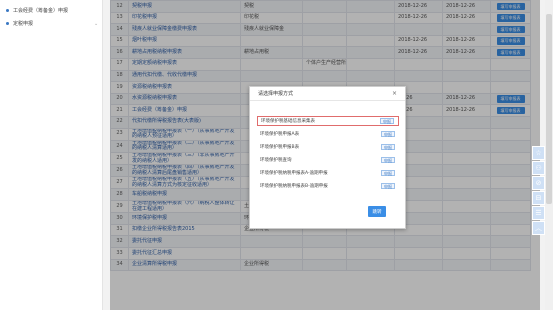  I want to click on option-query: 环境保护税查询 申报, so click(328, 160).